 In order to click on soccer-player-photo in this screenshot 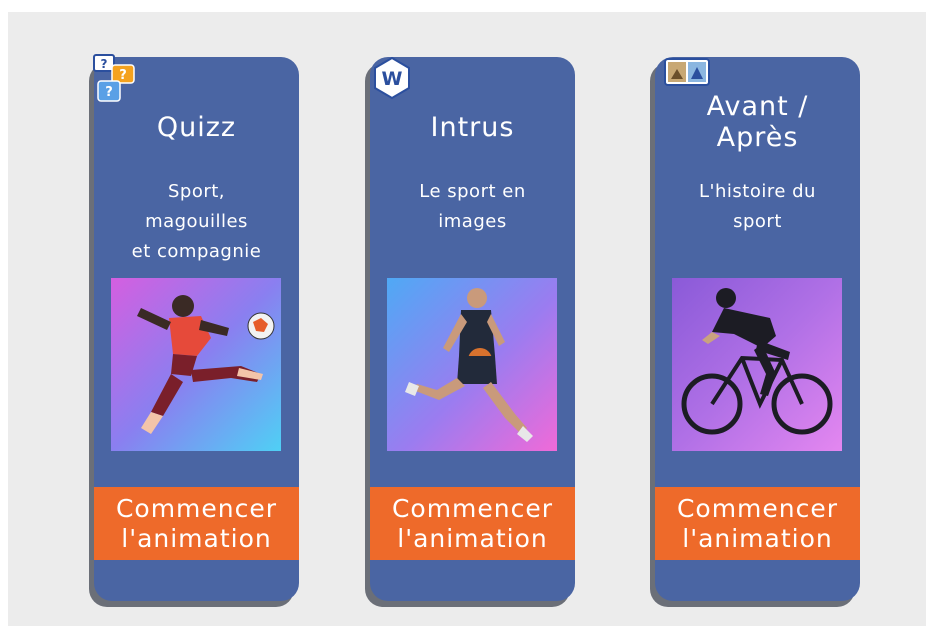, I will do `click(196, 364)`.